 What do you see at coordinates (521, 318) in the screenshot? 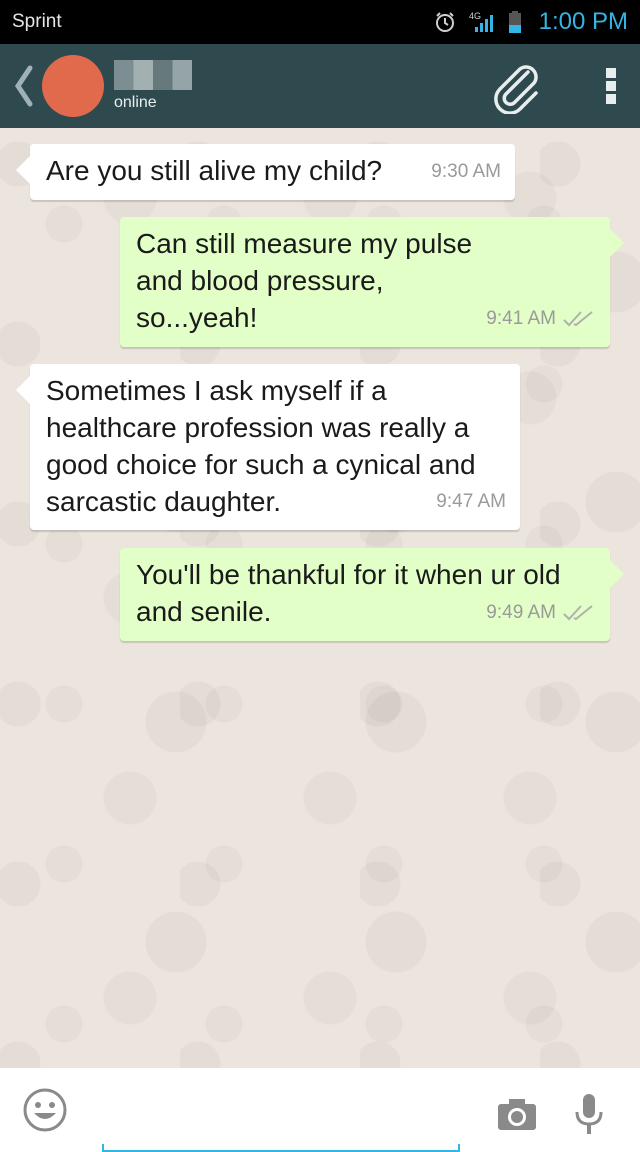
I see `message-time: 9:41 AM` at bounding box center [521, 318].